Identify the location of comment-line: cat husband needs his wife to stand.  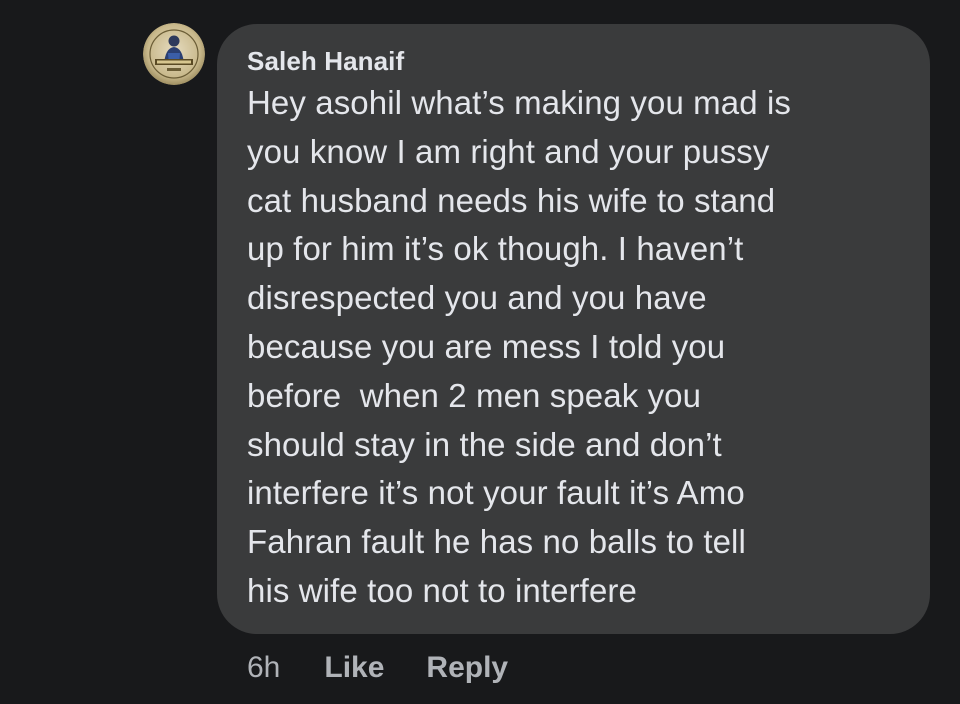
(511, 200).